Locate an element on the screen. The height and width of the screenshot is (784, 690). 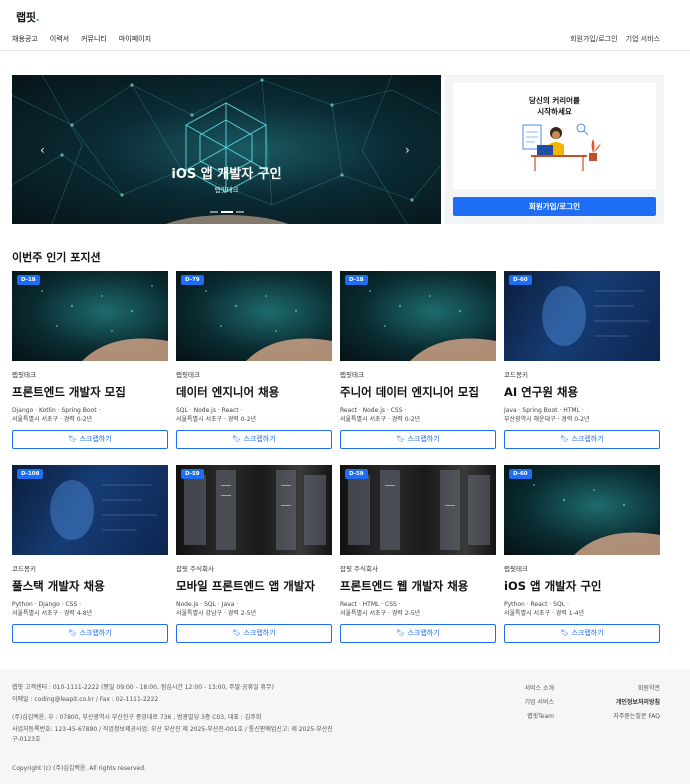
section-title: 이번주 인기 포지션 is located at coordinates (56, 257).